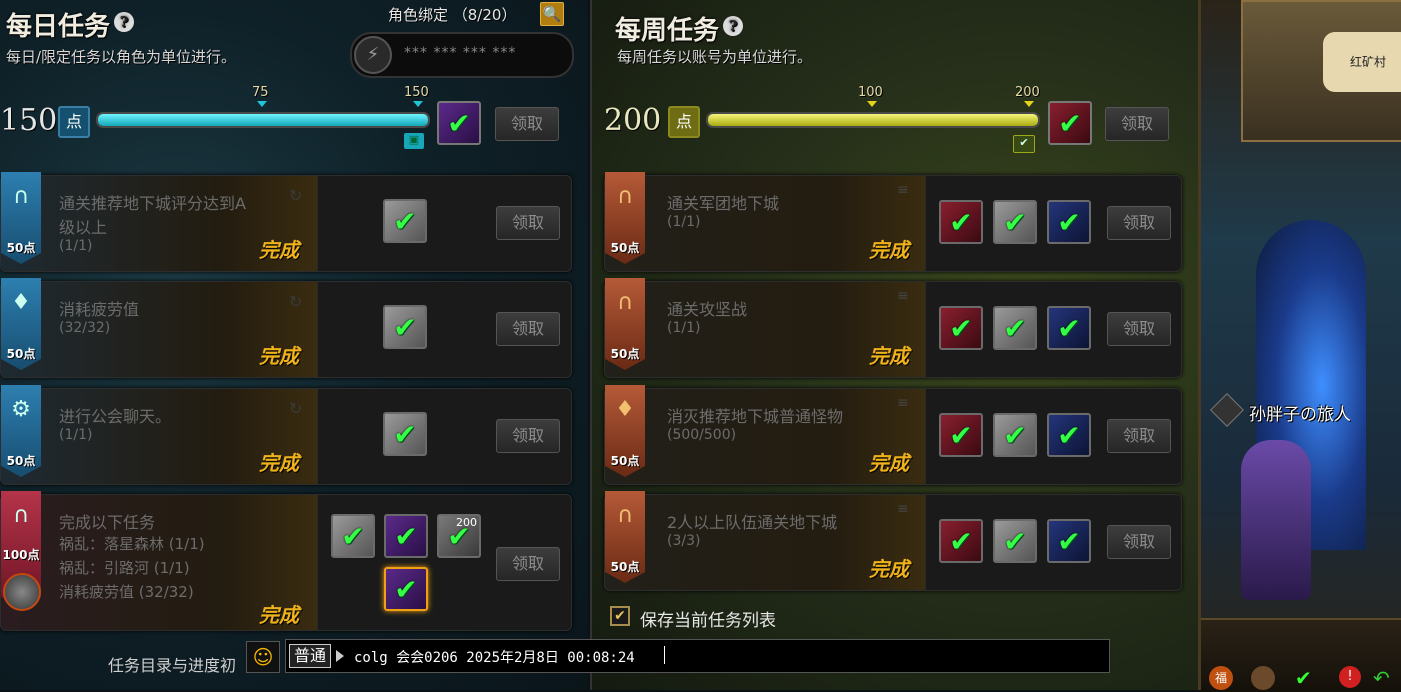 The width and height of the screenshot is (1401, 692). Describe the element at coordinates (466, 522) in the screenshot. I see `reward-badge: 200` at that location.